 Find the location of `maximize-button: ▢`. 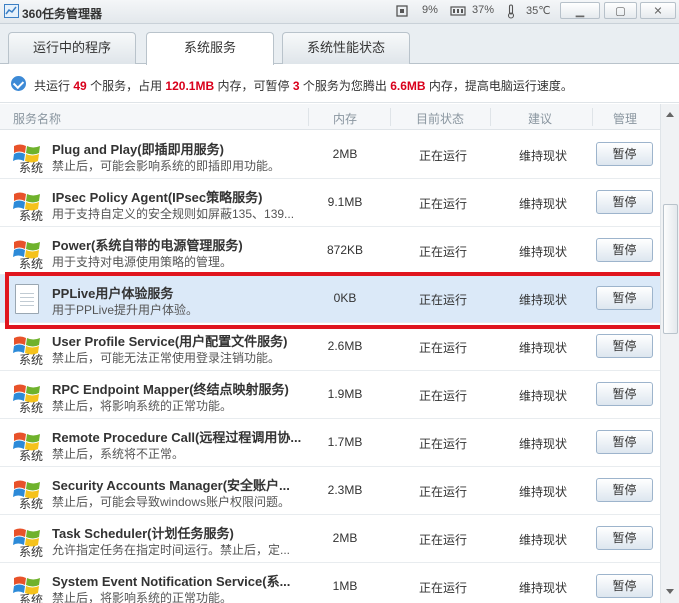

maximize-button: ▢ is located at coordinates (620, 10).